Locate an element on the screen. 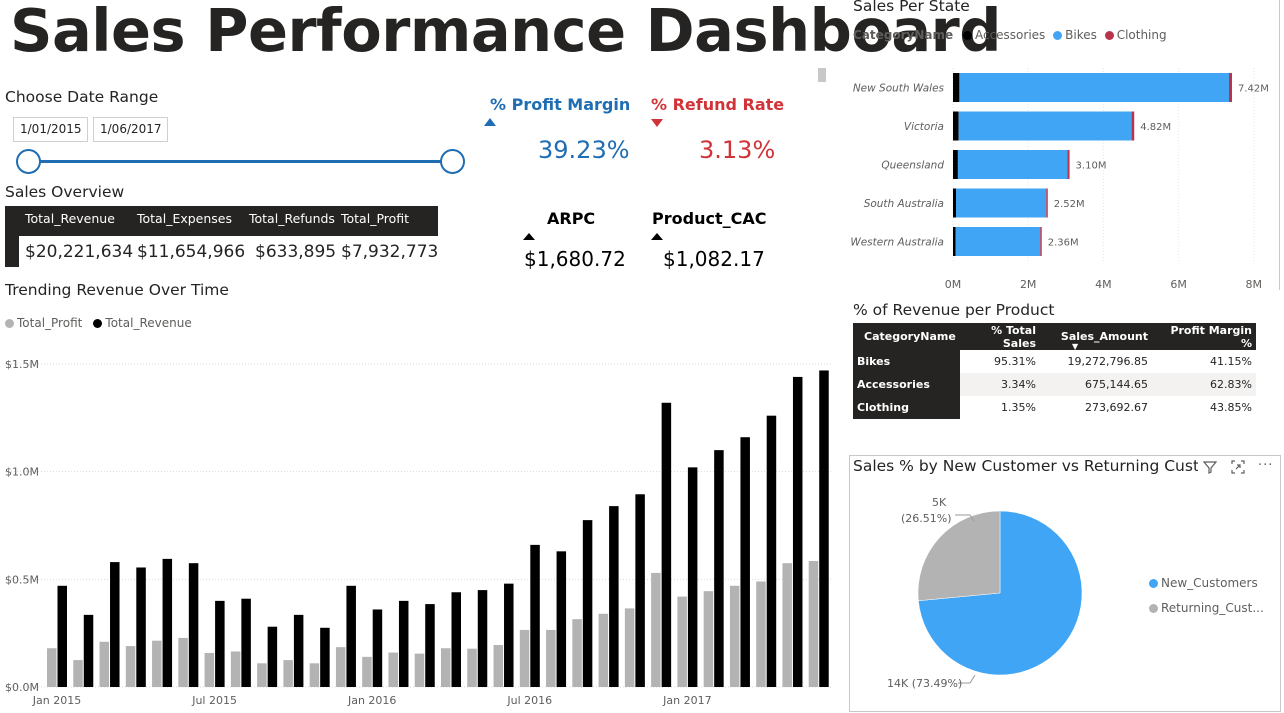 The image size is (1284, 713). profit-margin-label: % Profit Margin is located at coordinates (560, 104).